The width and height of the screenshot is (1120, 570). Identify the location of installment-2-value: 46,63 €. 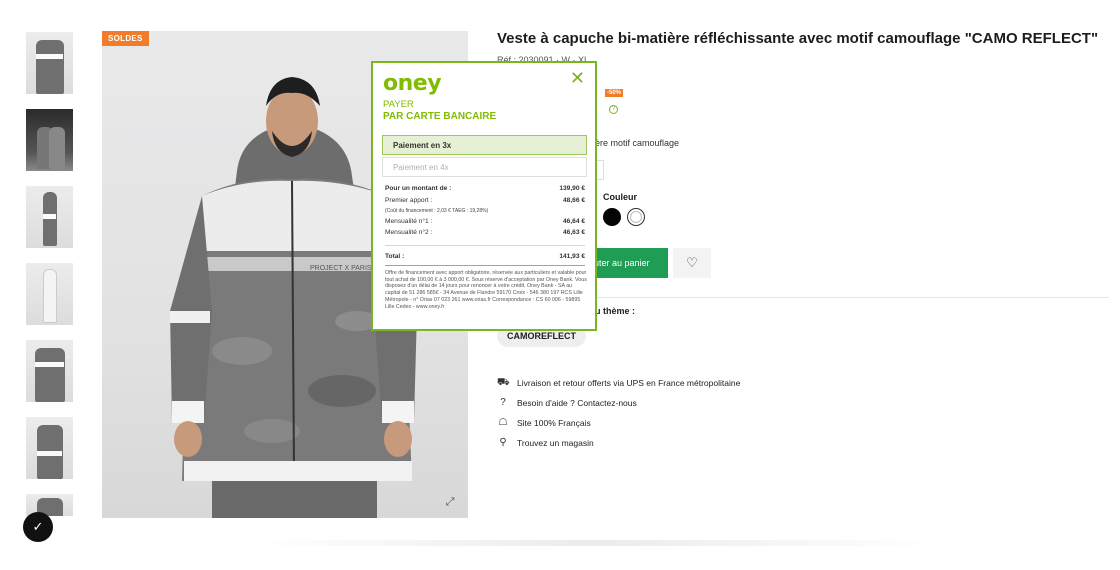
(574, 232).